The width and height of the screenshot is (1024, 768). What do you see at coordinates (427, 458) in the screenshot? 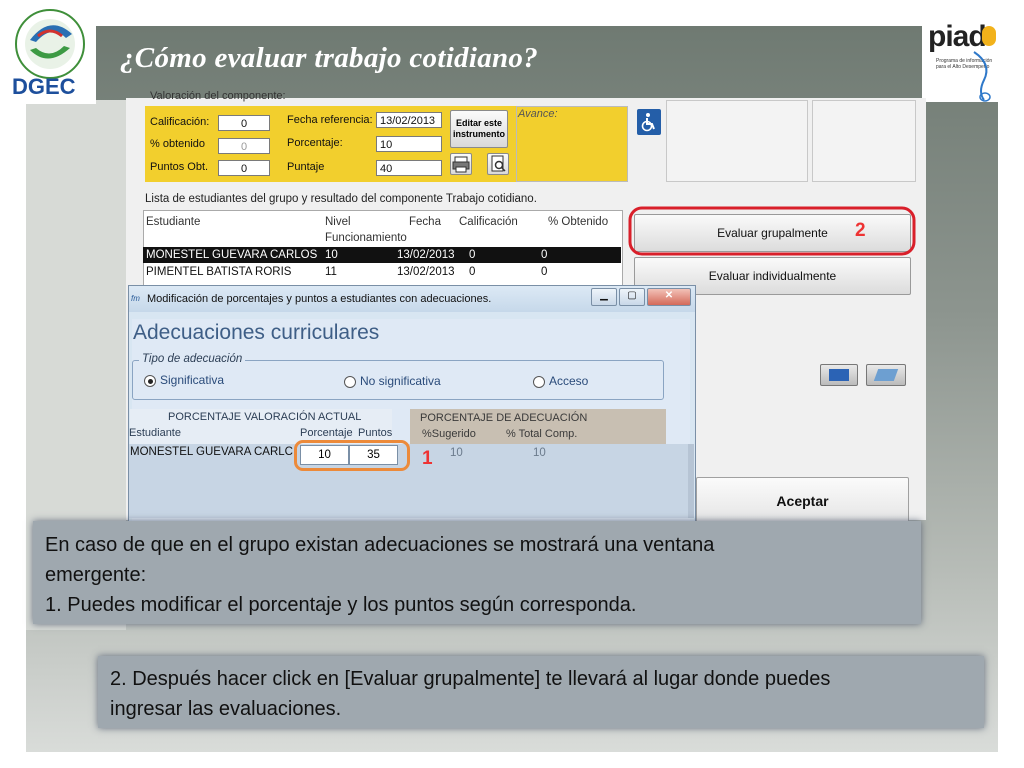
I see `step-badge-1: 1` at bounding box center [427, 458].